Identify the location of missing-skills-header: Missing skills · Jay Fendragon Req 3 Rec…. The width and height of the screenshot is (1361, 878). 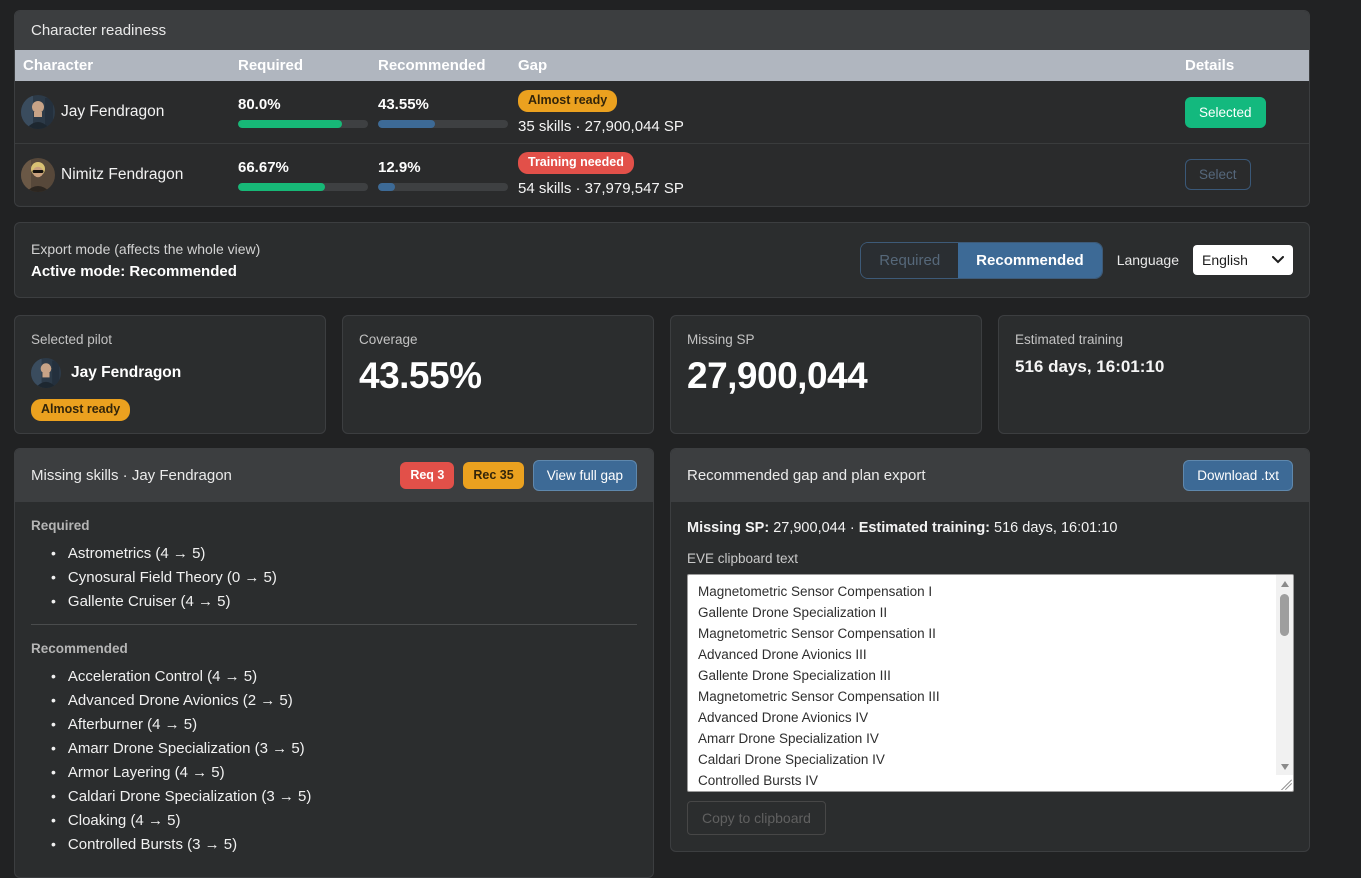
(334, 475).